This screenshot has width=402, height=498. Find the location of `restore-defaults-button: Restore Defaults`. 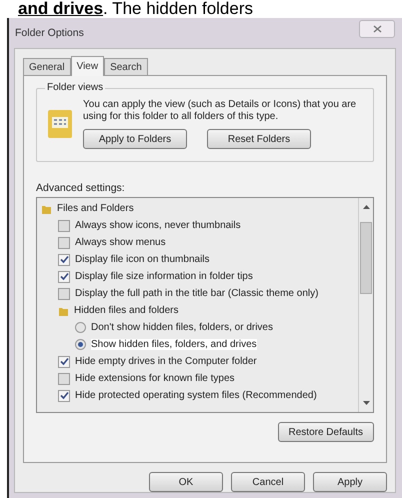

restore-defaults-button: Restore Defaults is located at coordinates (326, 432).